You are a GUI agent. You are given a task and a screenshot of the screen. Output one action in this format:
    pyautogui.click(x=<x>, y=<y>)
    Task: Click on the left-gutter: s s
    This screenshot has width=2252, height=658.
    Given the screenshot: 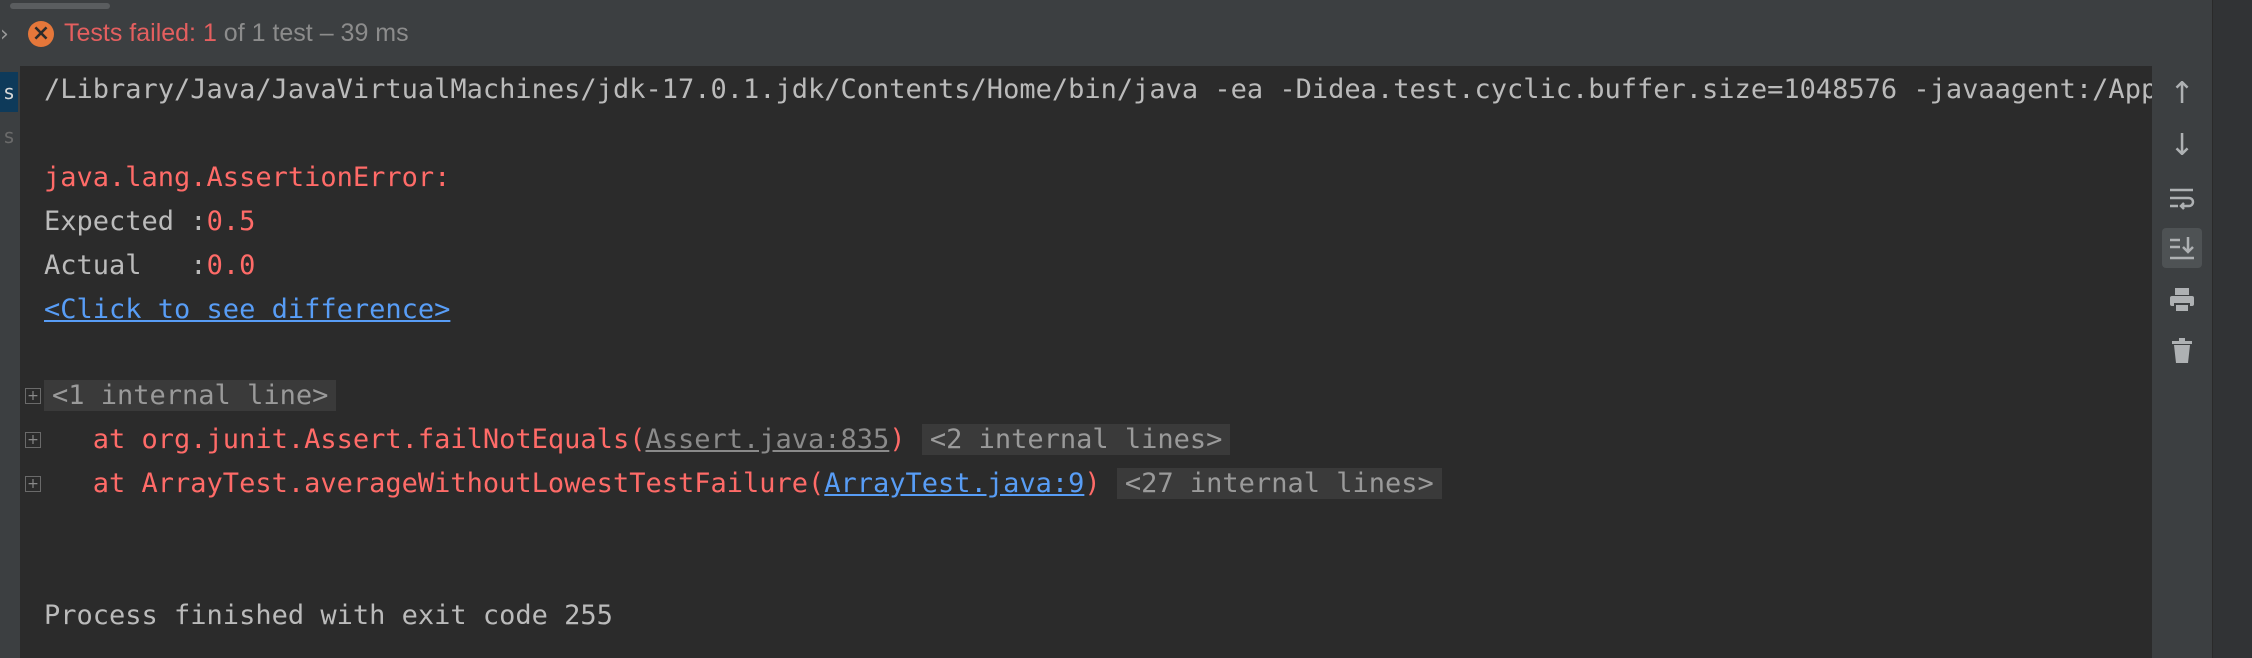 What is the action you would take?
    pyautogui.click(x=10, y=362)
    